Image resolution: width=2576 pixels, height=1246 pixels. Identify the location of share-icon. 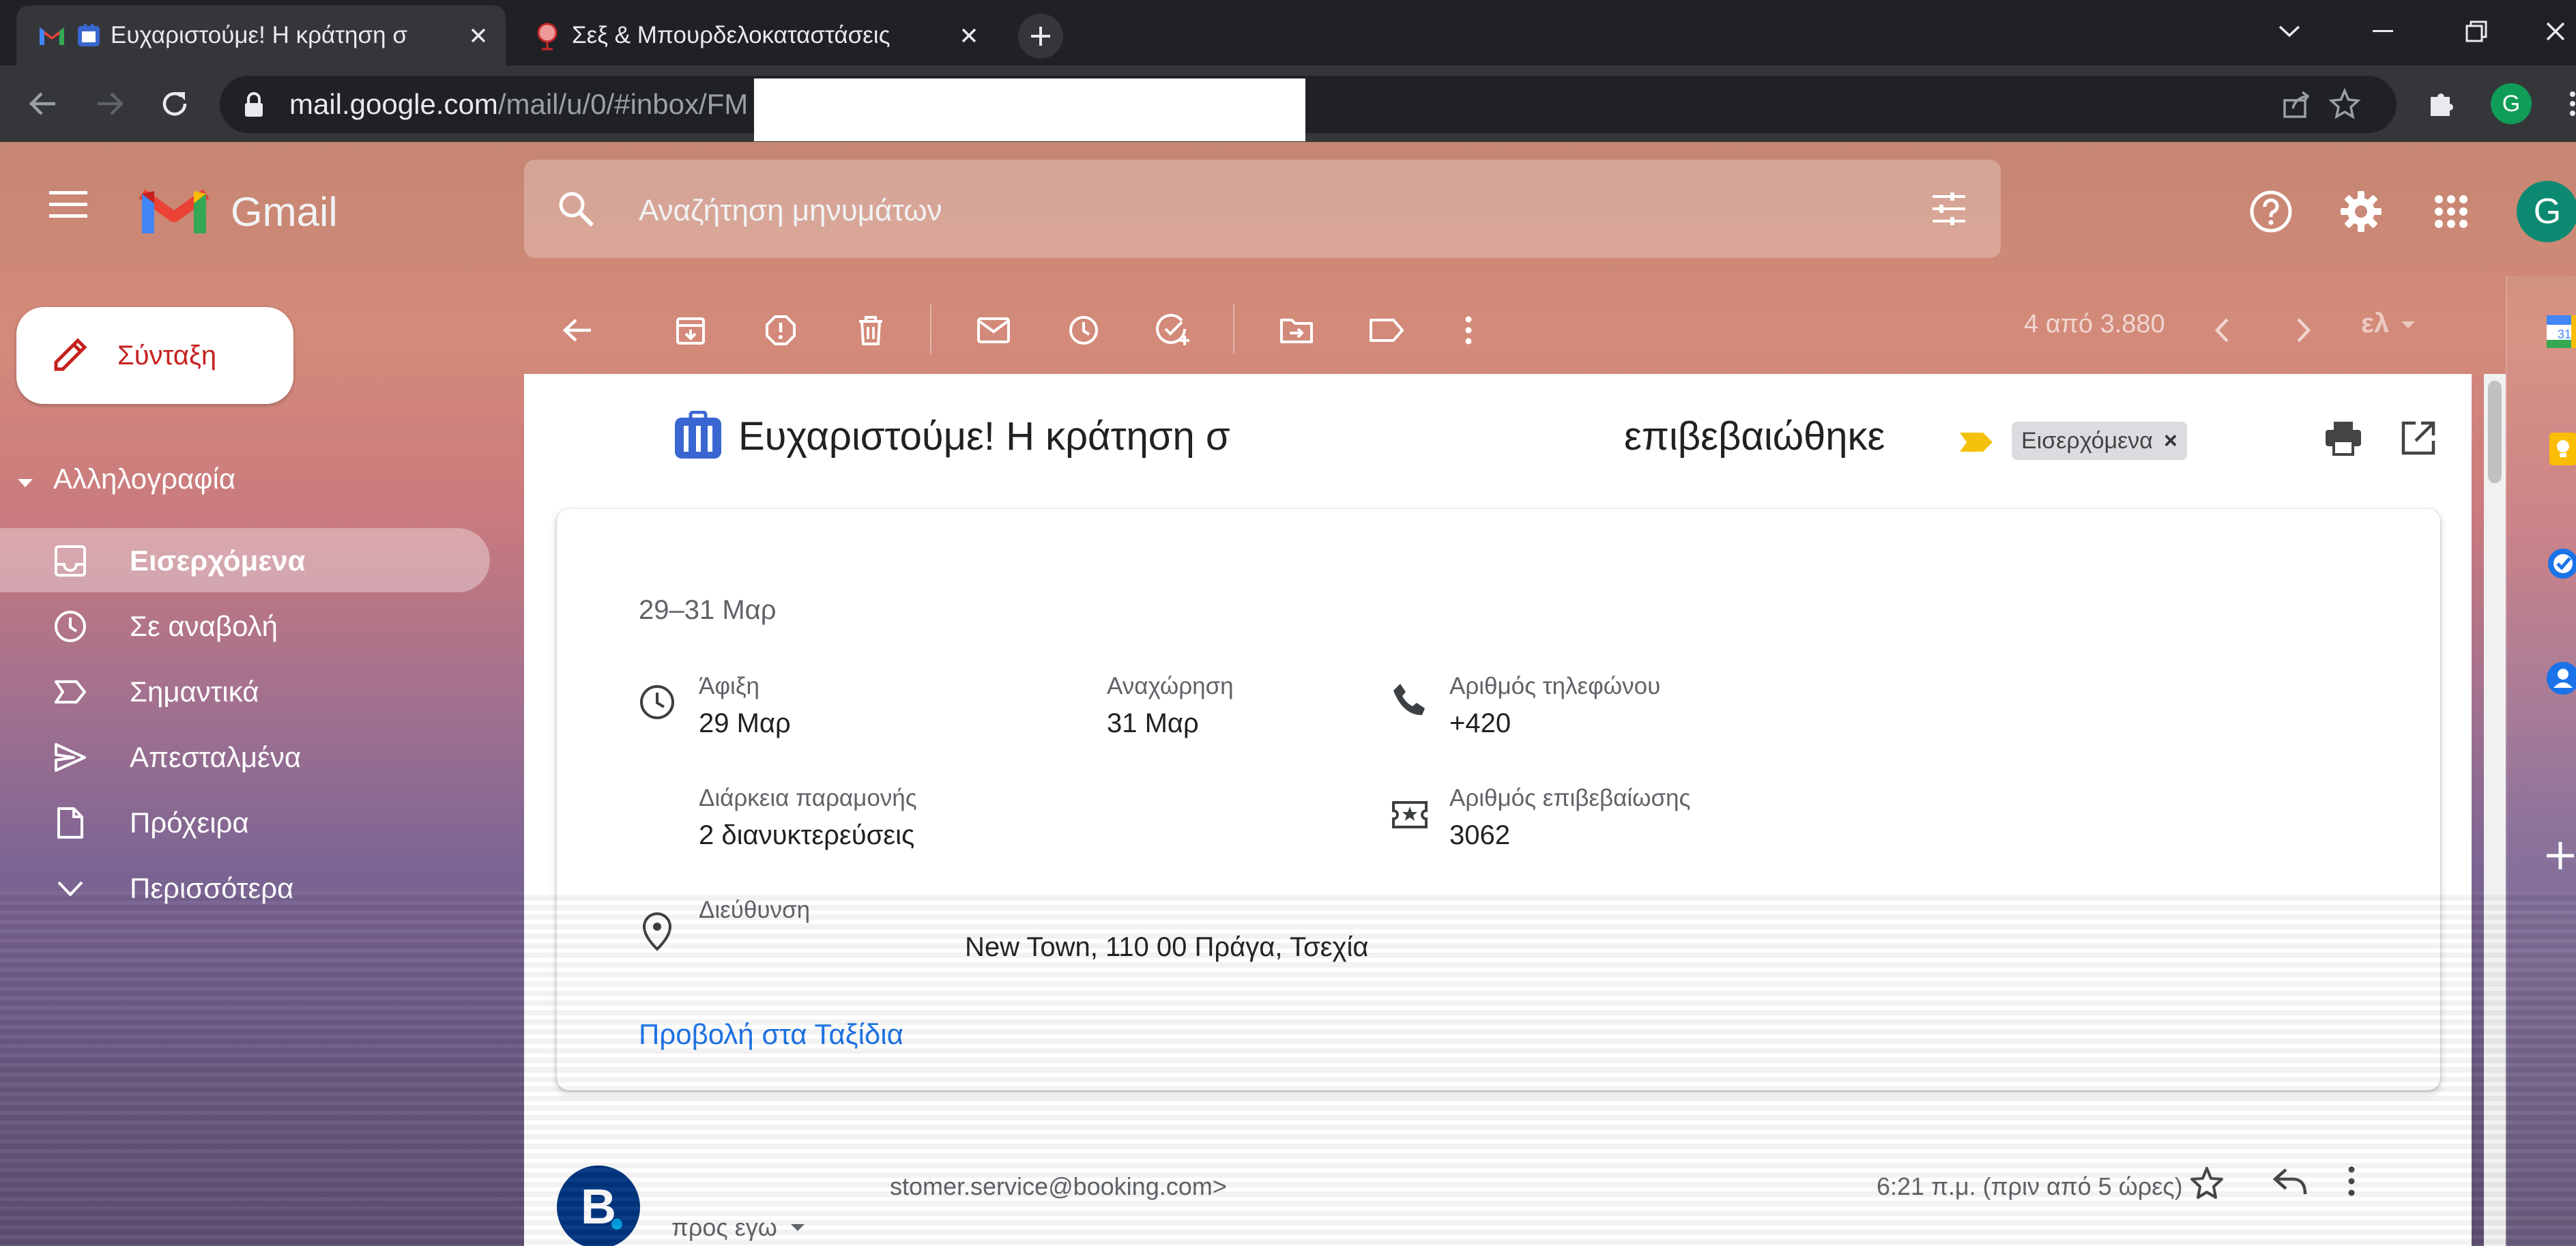
(2297, 106).